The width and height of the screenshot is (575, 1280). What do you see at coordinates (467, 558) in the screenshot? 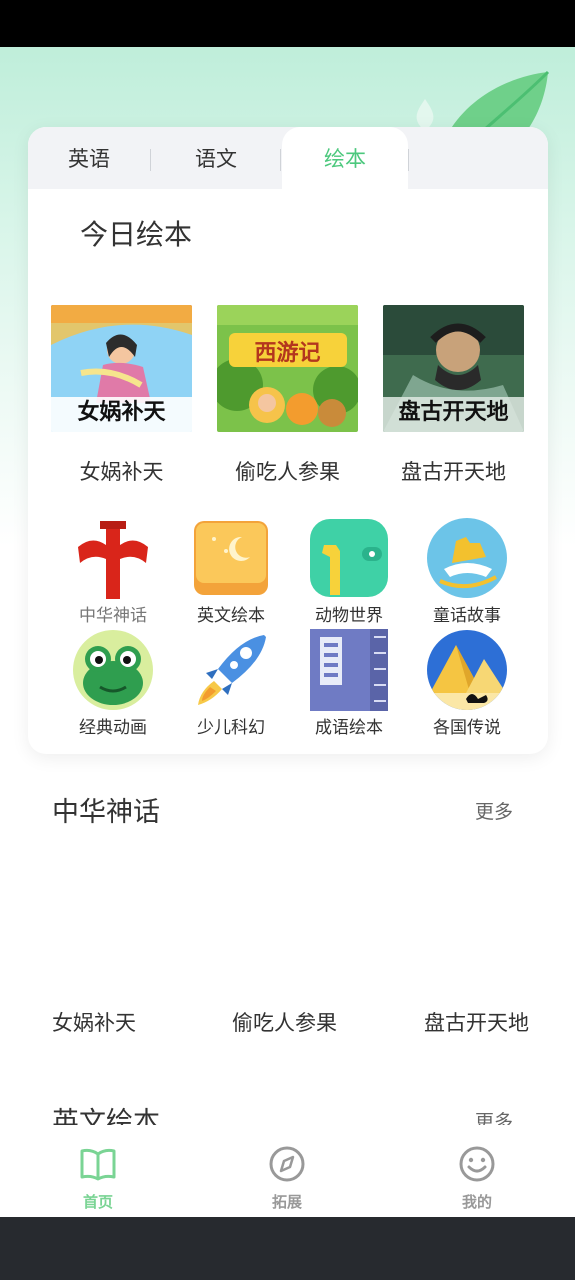
I see `rocking-horse-icon` at bounding box center [467, 558].